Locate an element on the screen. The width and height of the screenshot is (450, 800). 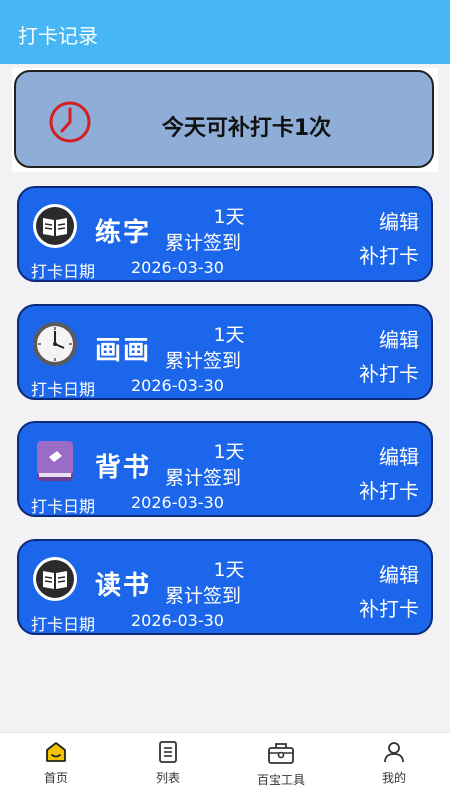
makeup-banner: 今天可补打卡1次 is located at coordinates (225, 120).